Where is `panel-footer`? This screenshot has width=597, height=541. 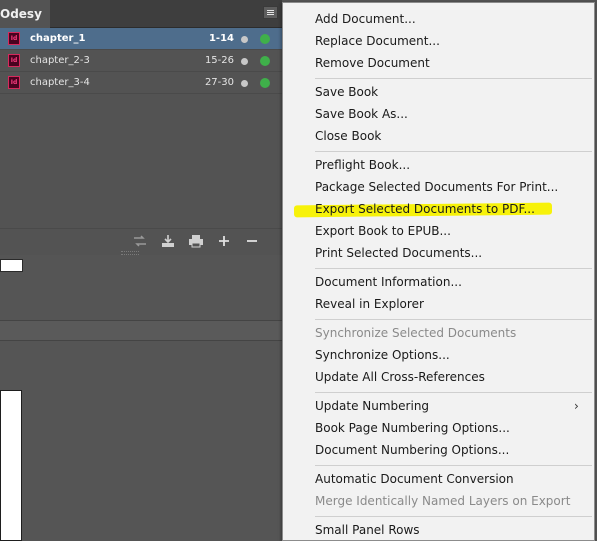 panel-footer is located at coordinates (141, 240).